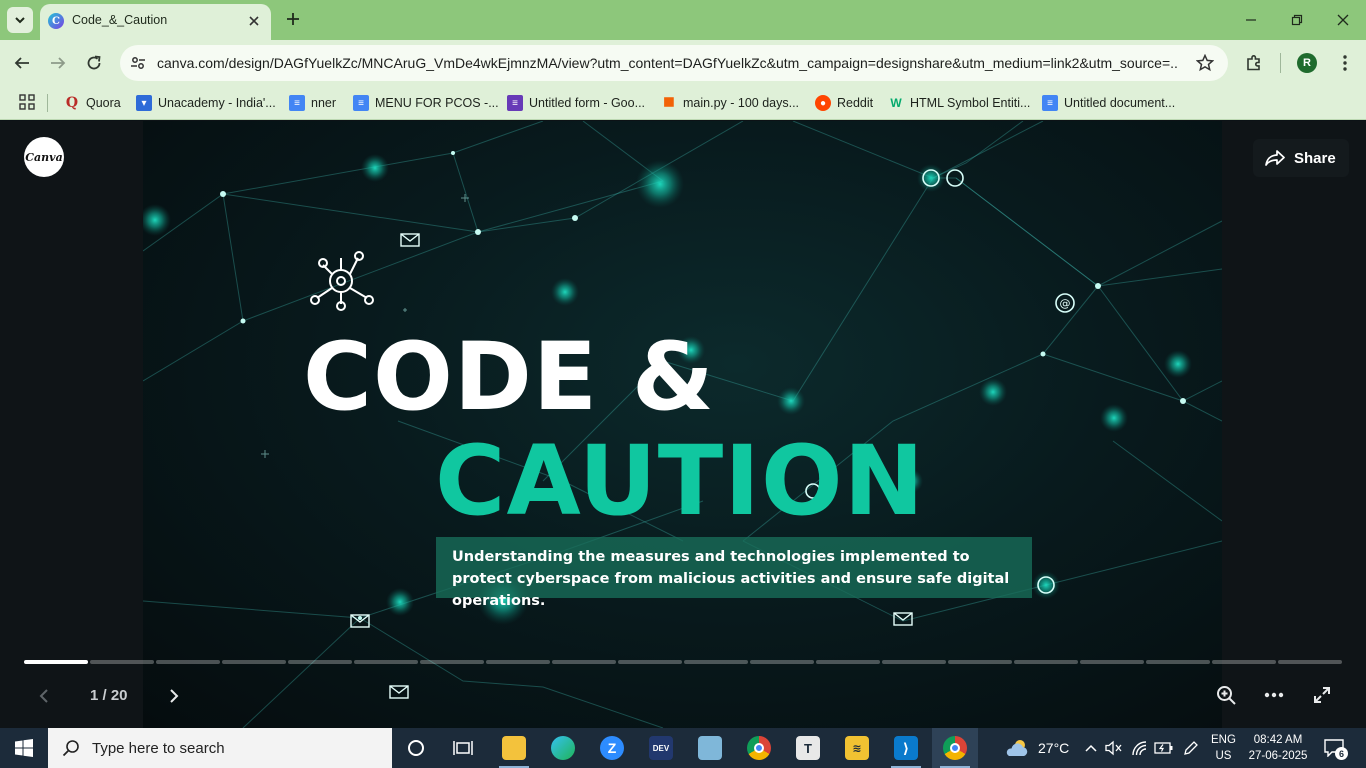  Describe the element at coordinates (683, 662) in the screenshot. I see `slide-progress-bar` at that location.